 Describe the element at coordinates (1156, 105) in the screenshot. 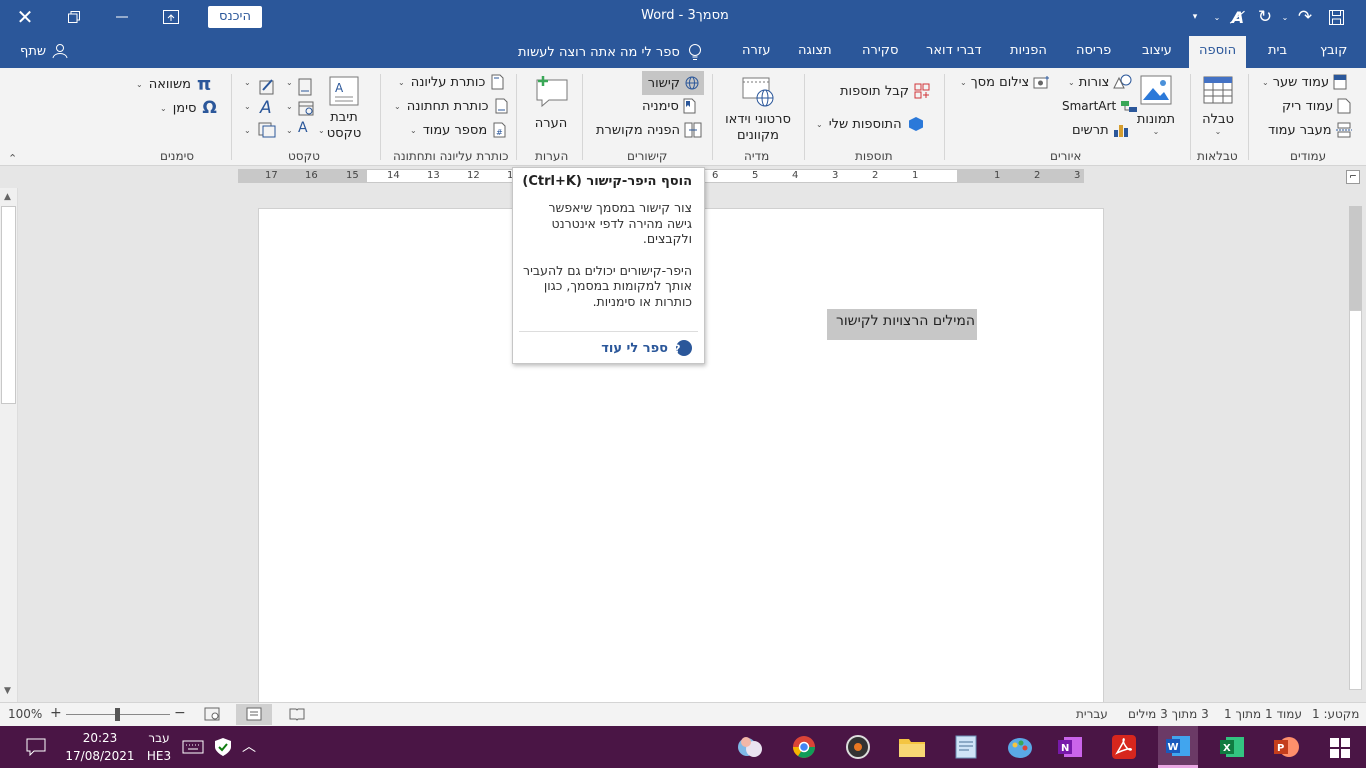

I see `pictures-button: תמונות ⌄` at that location.